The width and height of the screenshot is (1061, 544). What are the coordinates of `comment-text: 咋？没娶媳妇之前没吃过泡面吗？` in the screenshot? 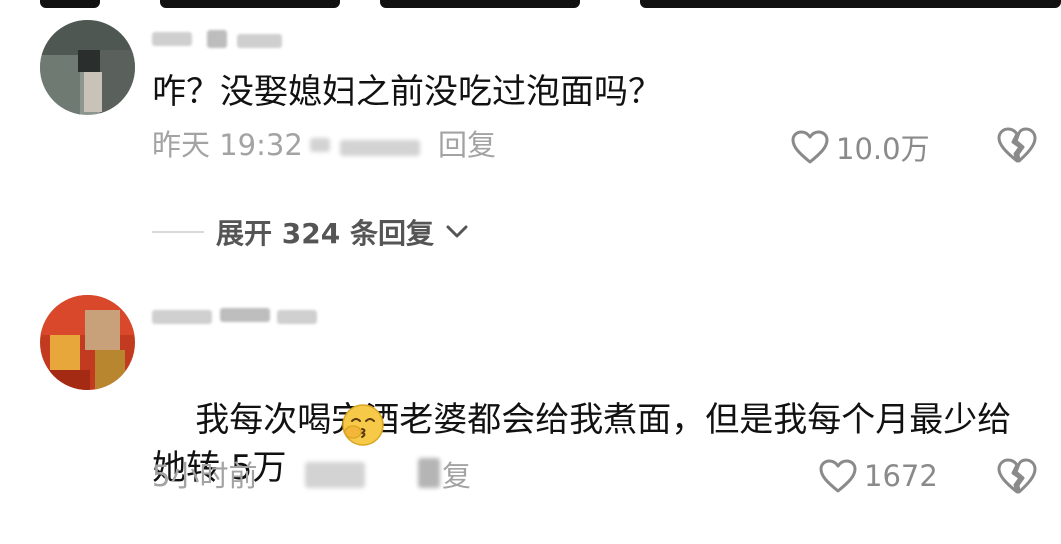 It's located at (407, 92).